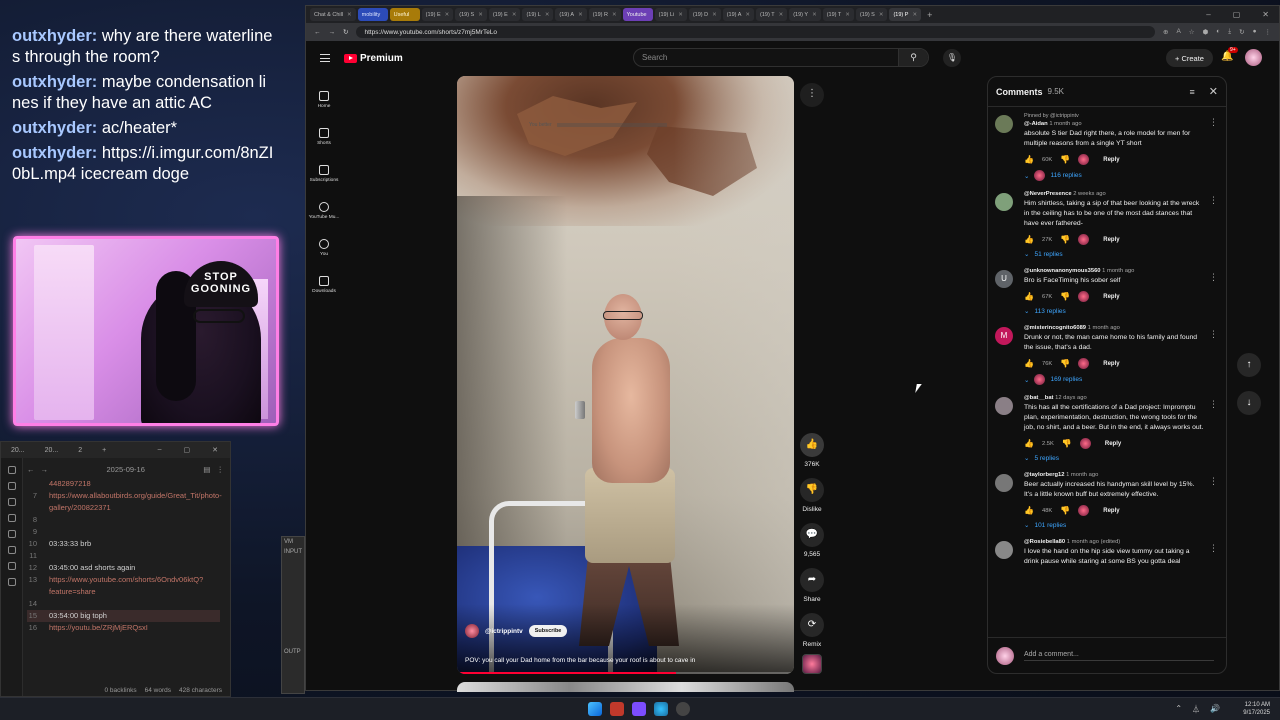  What do you see at coordinates (1256, 709) in the screenshot?
I see `taskbar-clock: 12:10 AM 9/17/2025` at bounding box center [1256, 709].